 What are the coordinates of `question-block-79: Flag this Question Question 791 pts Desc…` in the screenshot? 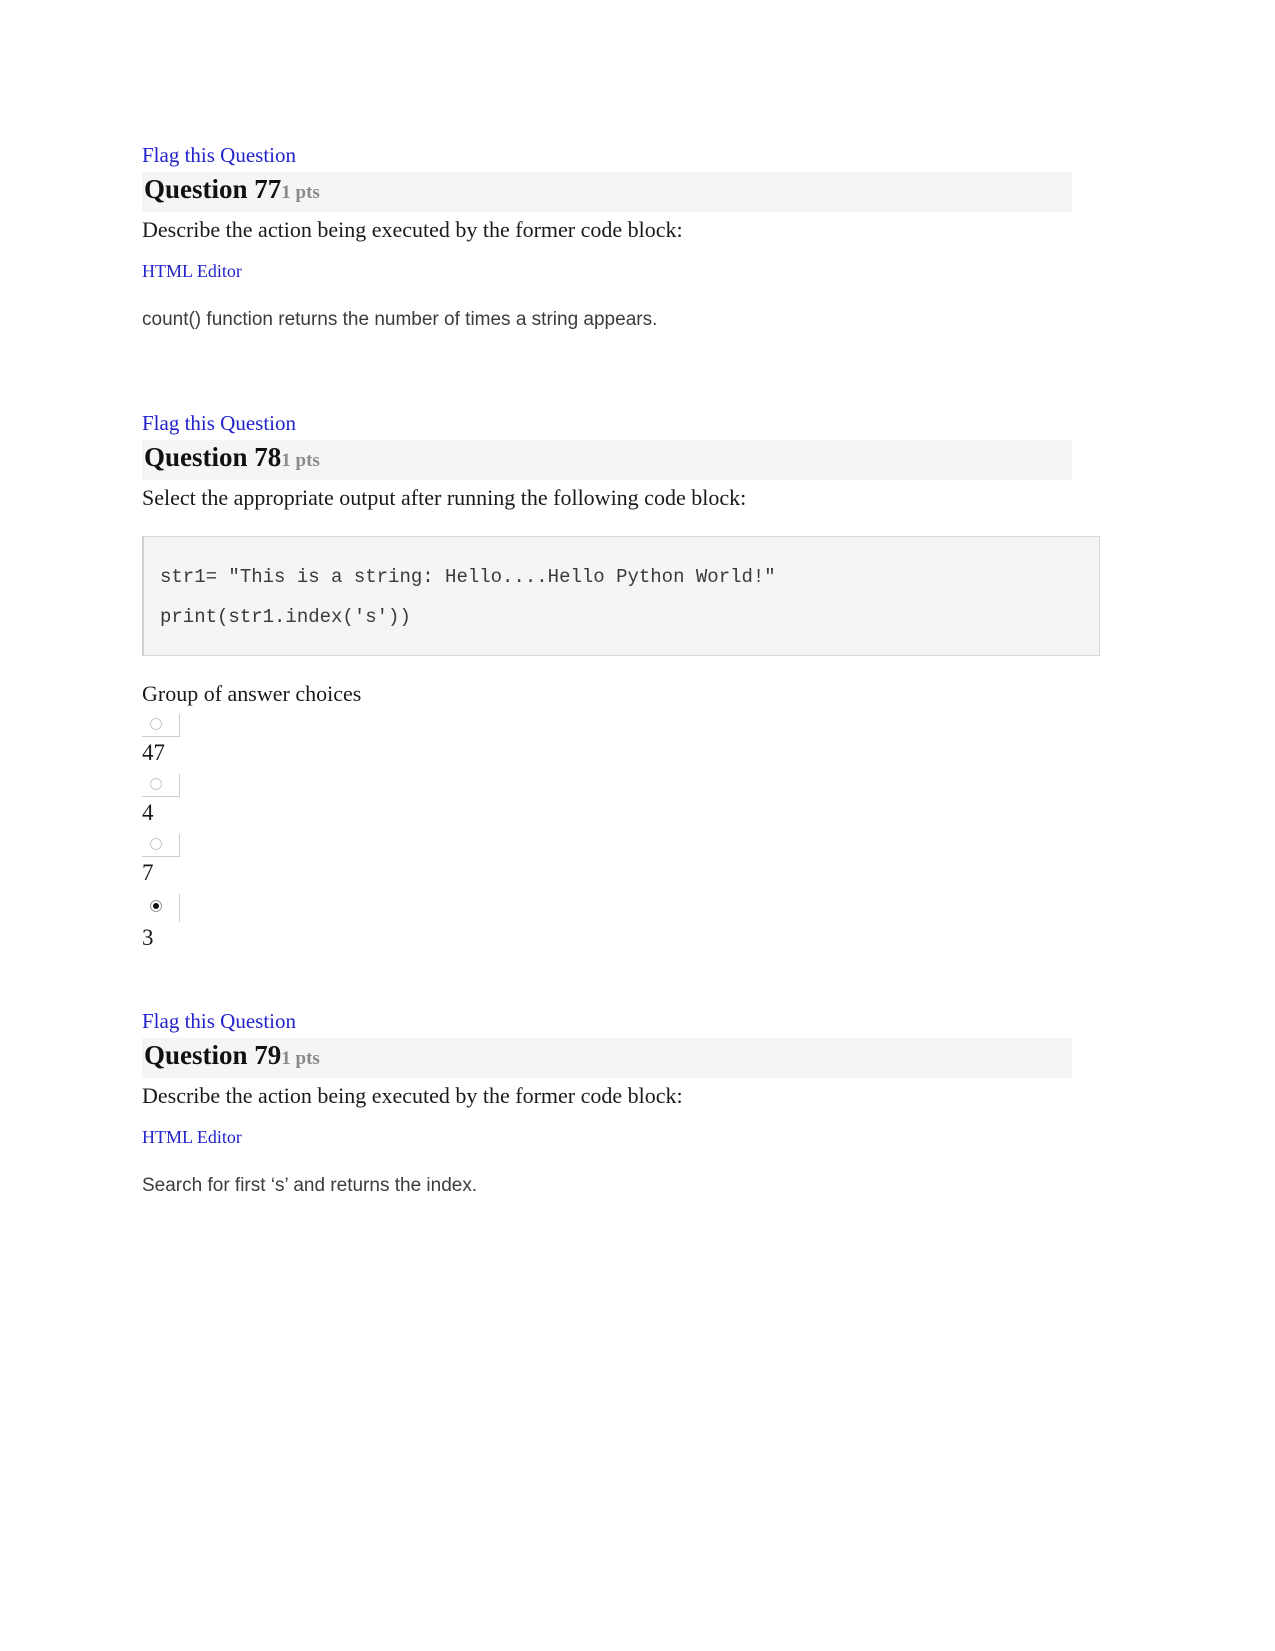 It's located at (607, 1103).